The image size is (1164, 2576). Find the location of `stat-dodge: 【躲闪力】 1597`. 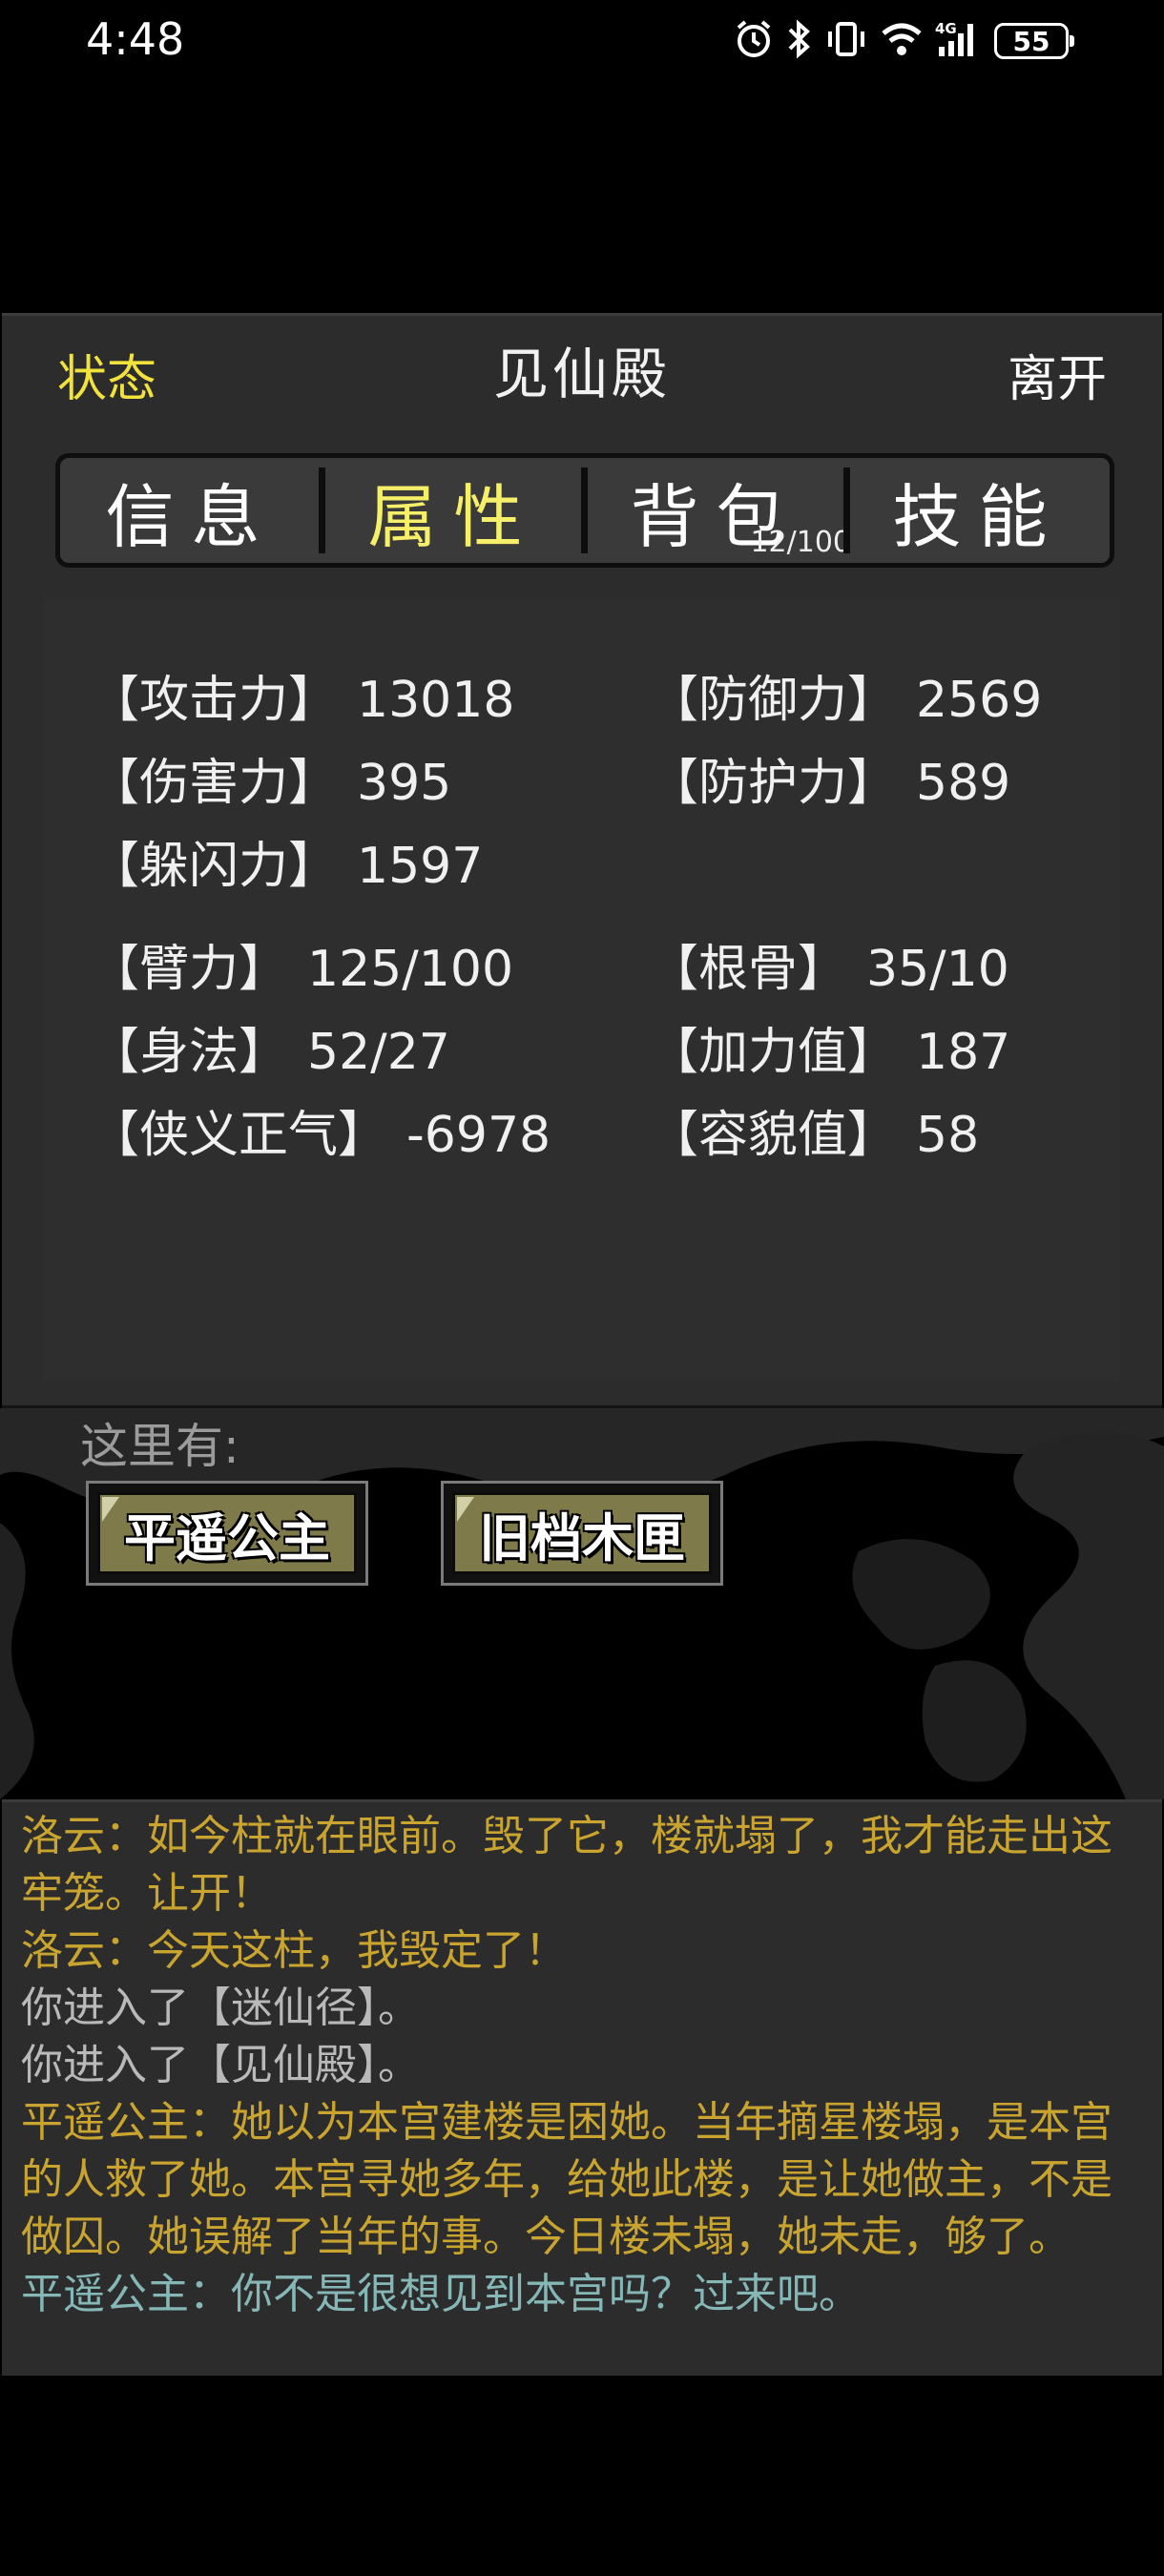

stat-dodge: 【躲闪力】 1597 is located at coordinates (287, 861).